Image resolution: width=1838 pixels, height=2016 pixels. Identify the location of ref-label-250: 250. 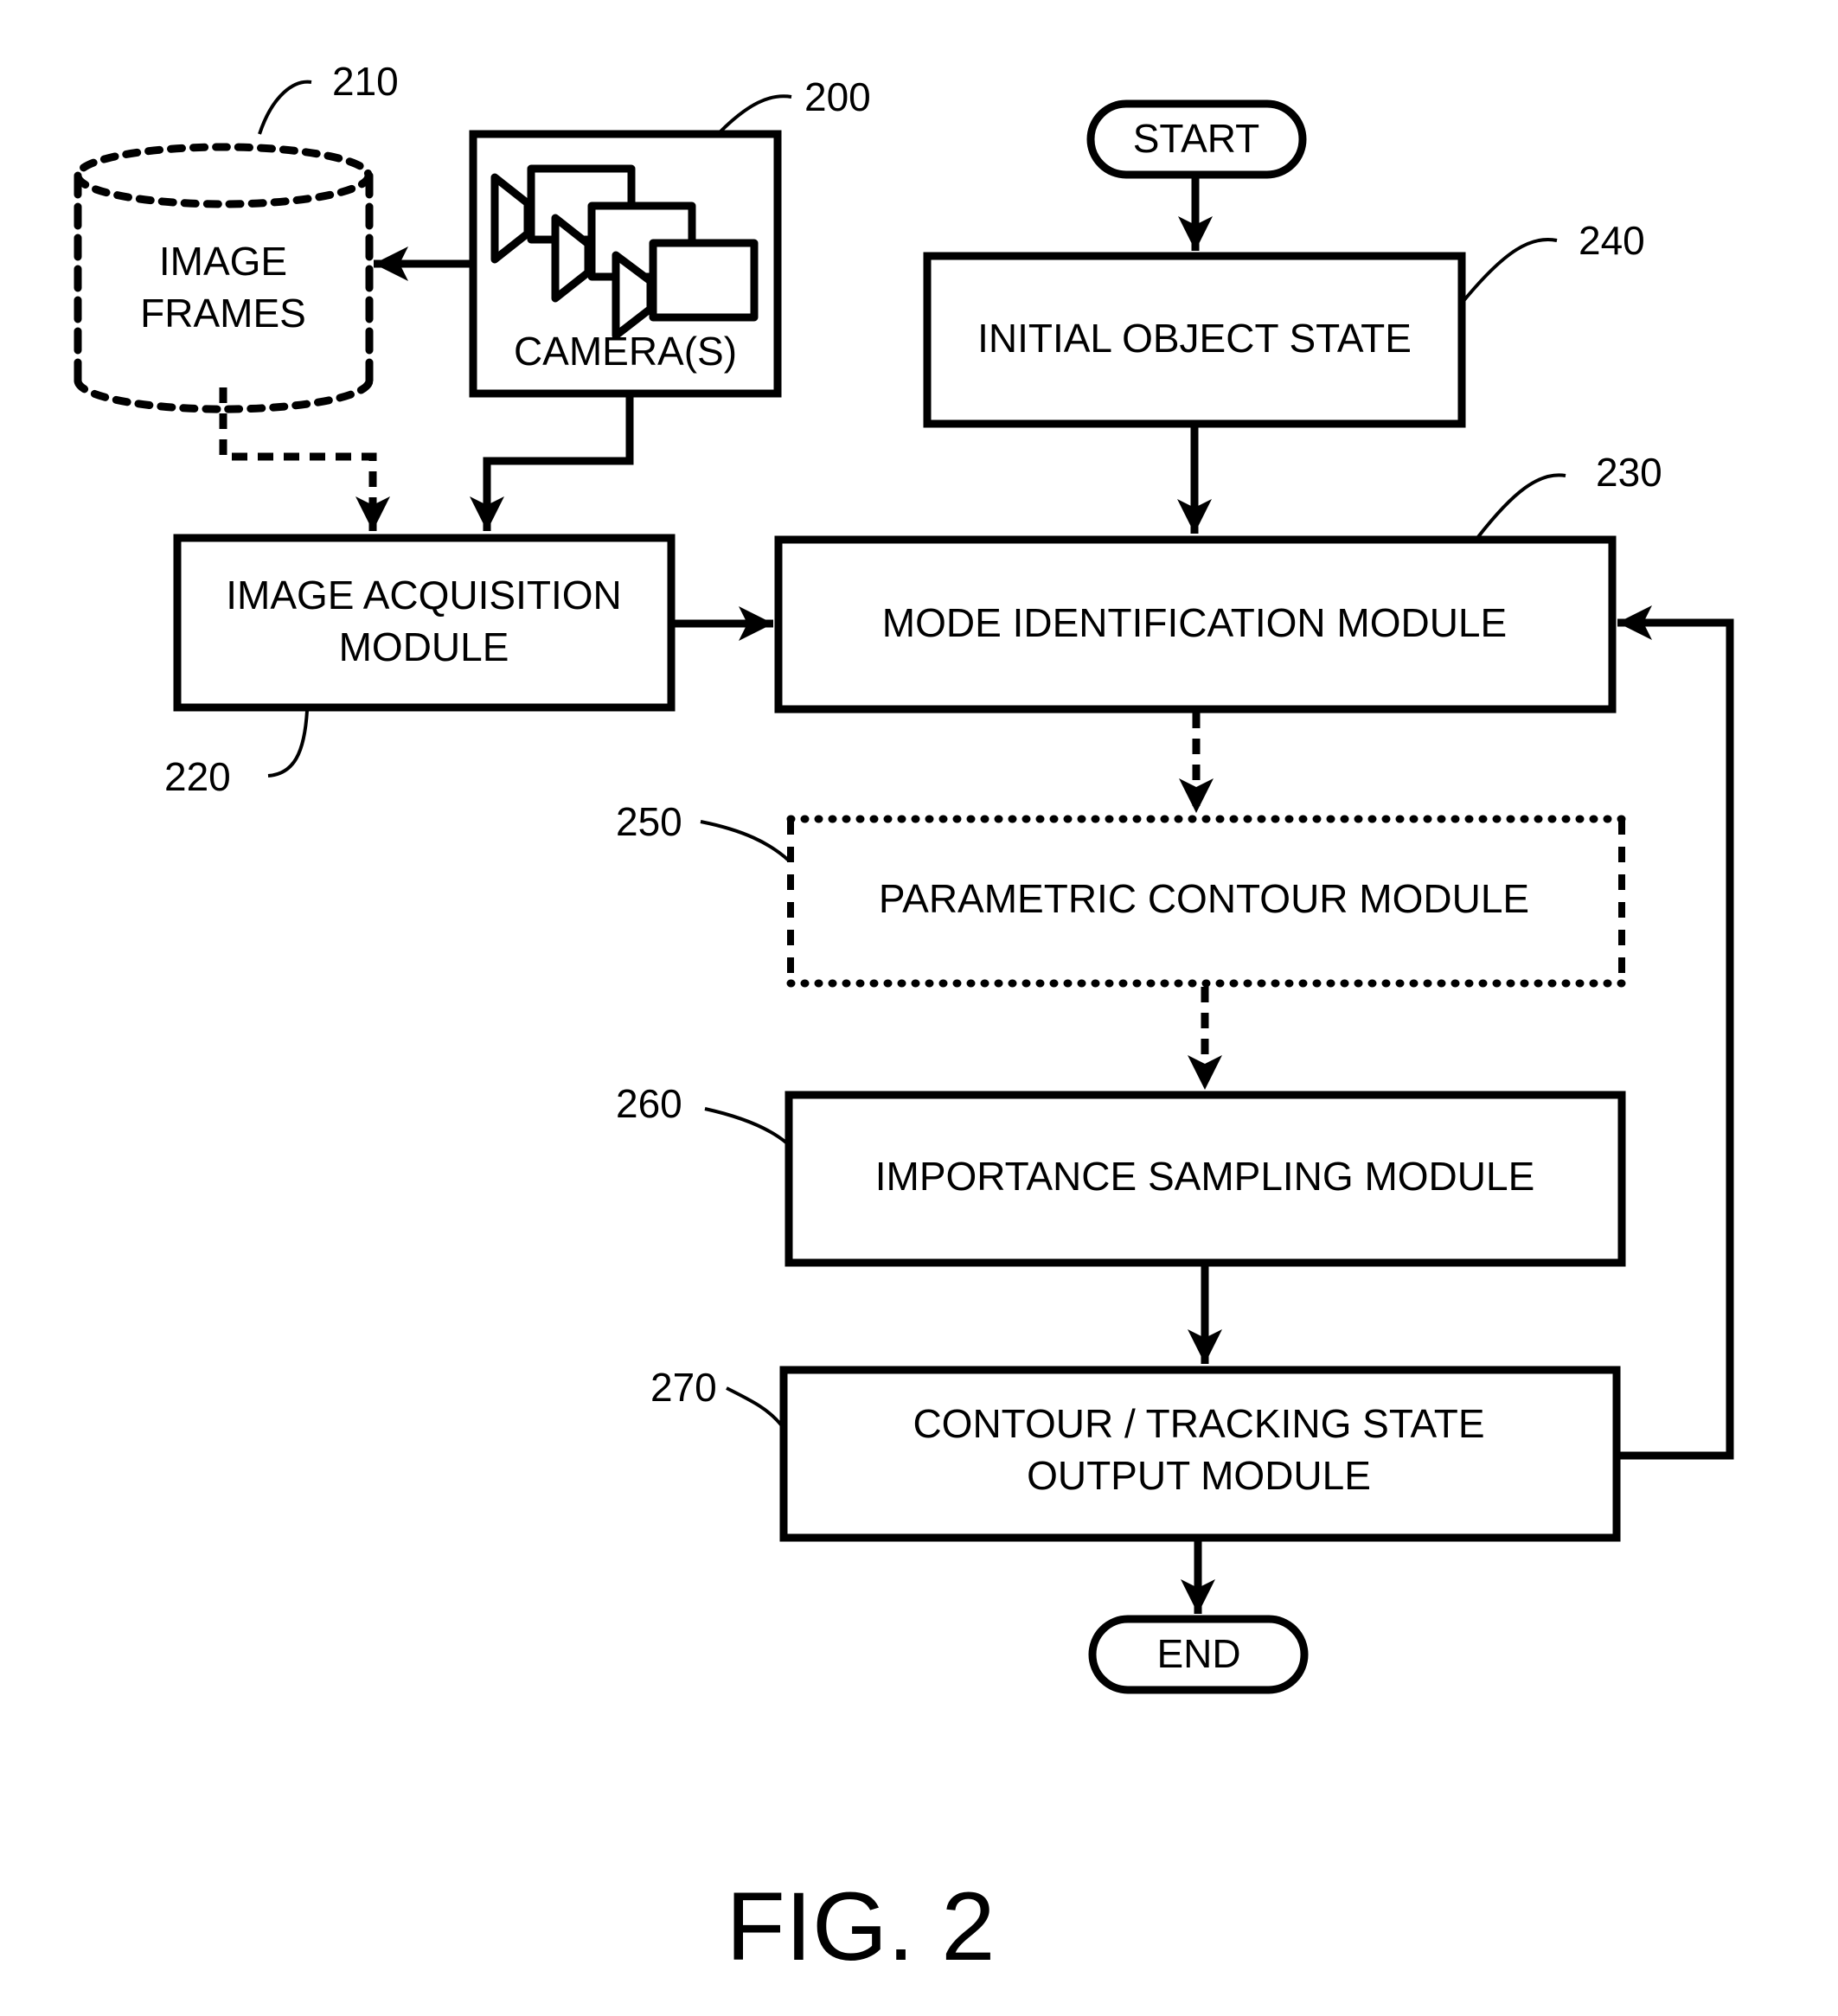
(649, 821).